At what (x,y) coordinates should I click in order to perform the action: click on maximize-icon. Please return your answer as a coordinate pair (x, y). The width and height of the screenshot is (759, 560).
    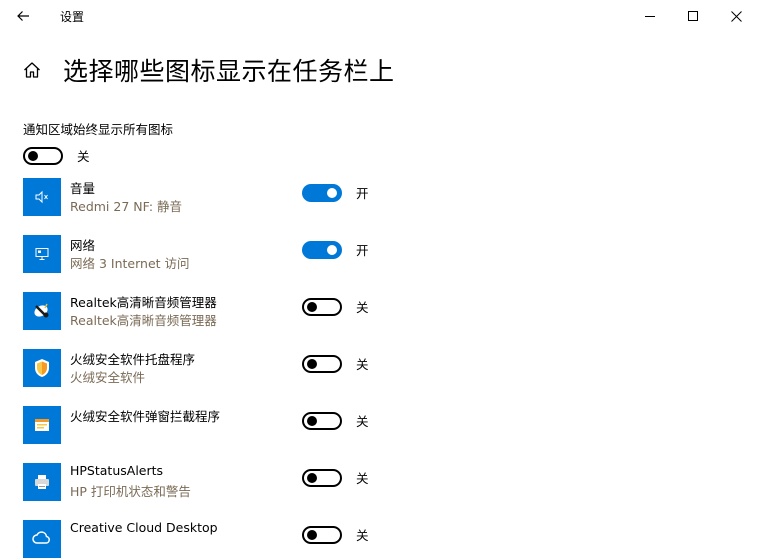
    Looking at the image, I should click on (693, 16).